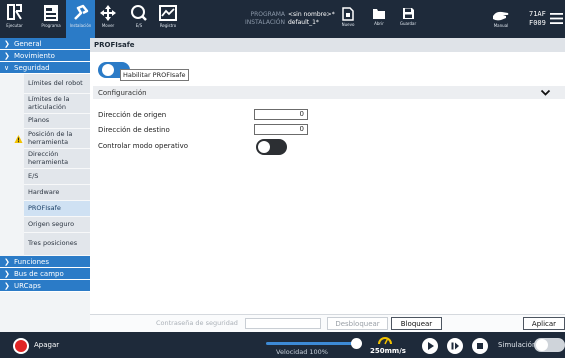 The height and width of the screenshot is (358, 565). Describe the element at coordinates (267, 14) in the screenshot. I see `program-key: PROGRAMA` at that location.